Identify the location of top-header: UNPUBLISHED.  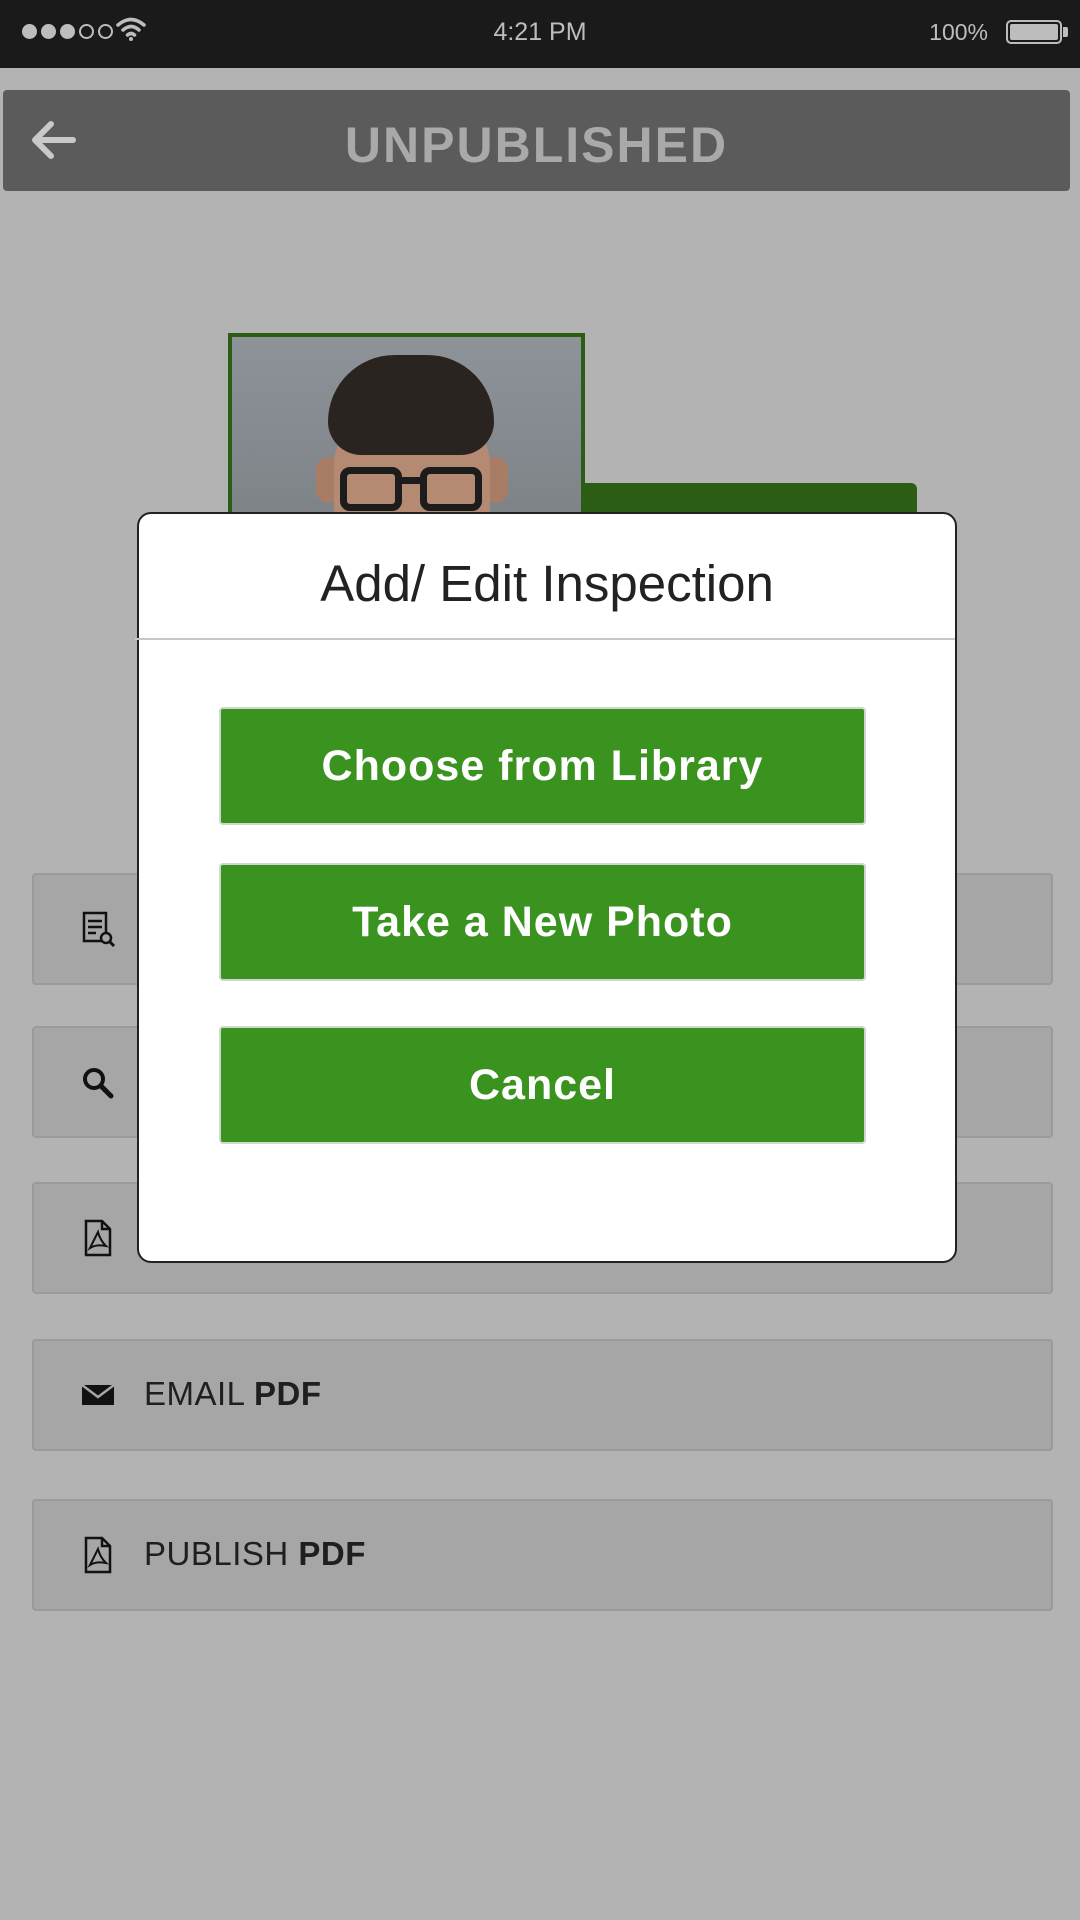
(536, 140).